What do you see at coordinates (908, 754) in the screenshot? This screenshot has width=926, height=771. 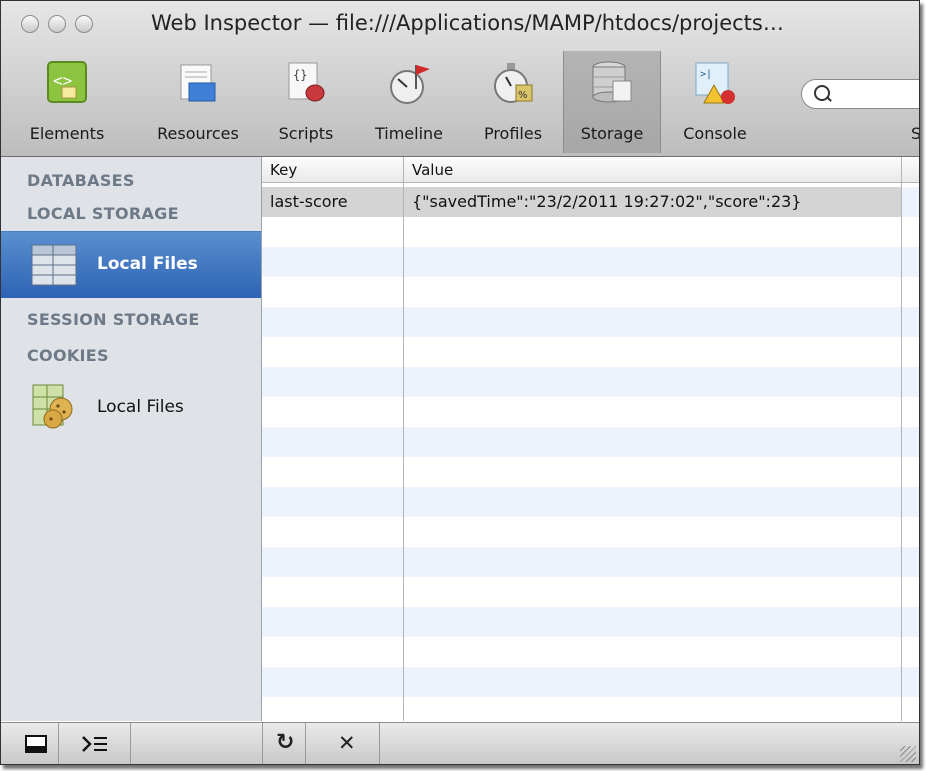 I see `resize-handle` at bounding box center [908, 754].